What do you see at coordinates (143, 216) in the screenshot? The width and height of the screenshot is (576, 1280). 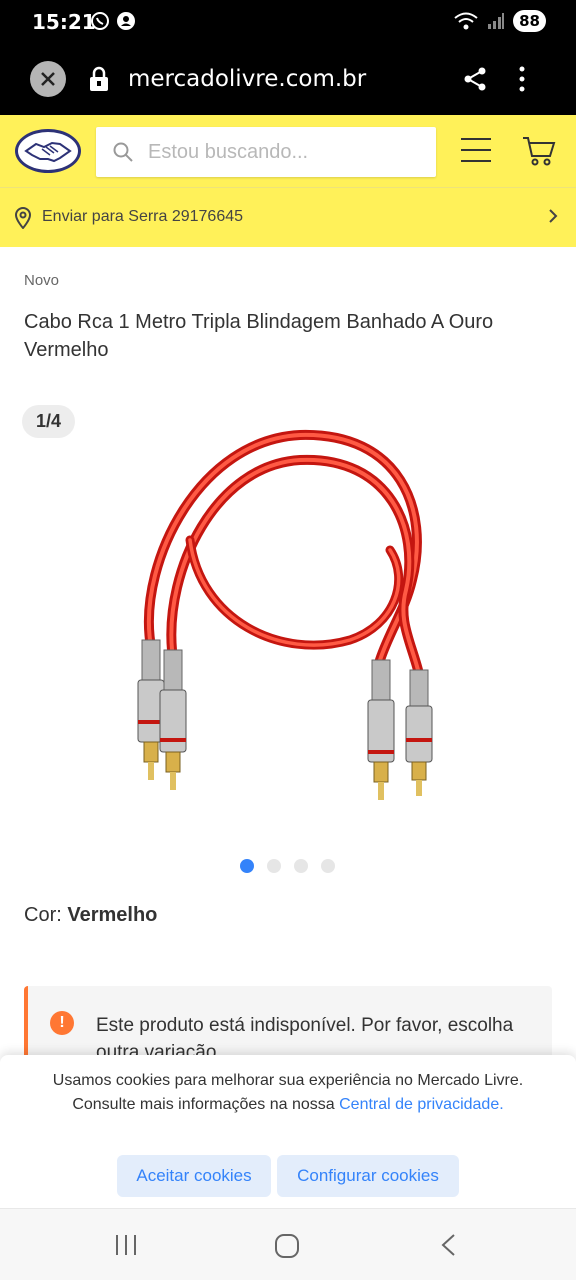 I see `shipping-location-text: Enviar para Serra 29176645` at bounding box center [143, 216].